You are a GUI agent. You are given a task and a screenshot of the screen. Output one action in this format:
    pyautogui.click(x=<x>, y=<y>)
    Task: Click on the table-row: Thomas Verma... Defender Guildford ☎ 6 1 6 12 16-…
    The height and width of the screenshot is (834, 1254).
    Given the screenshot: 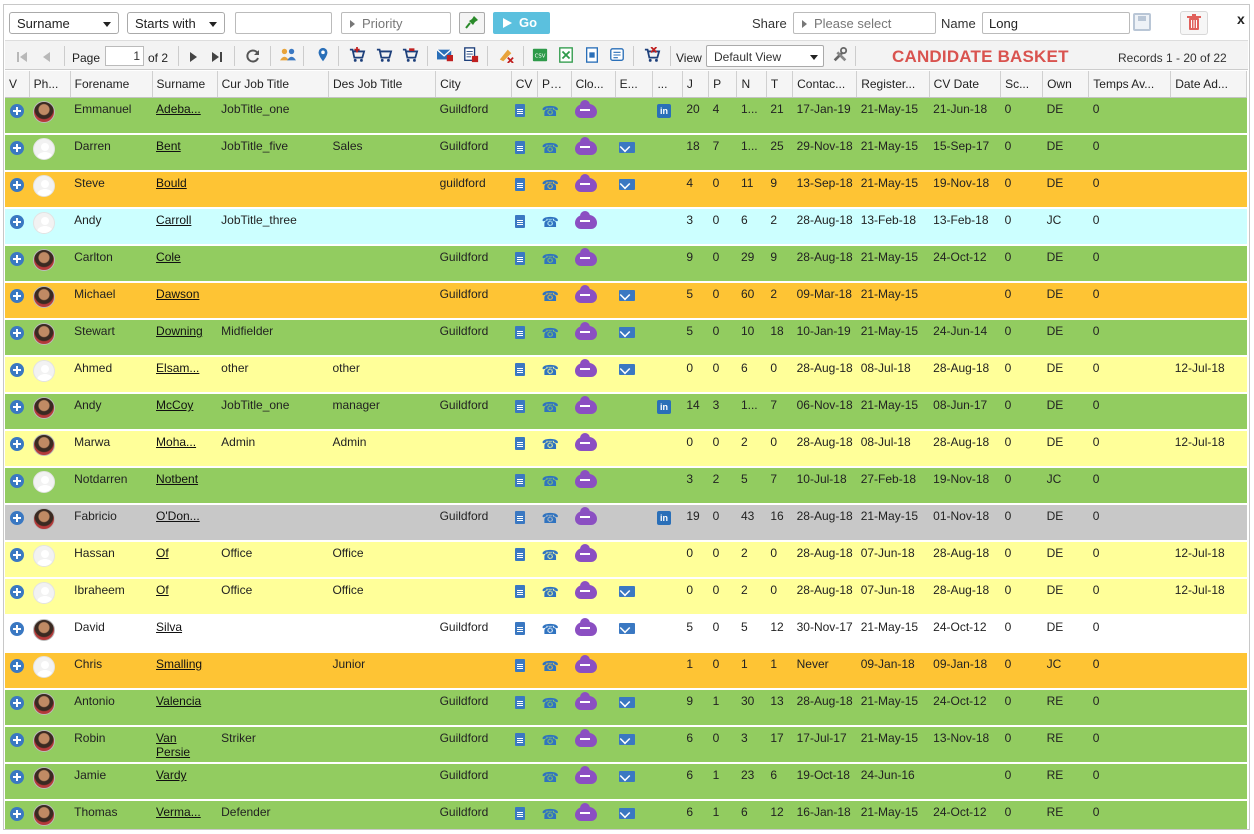 What is the action you would take?
    pyautogui.click(x=626, y=814)
    